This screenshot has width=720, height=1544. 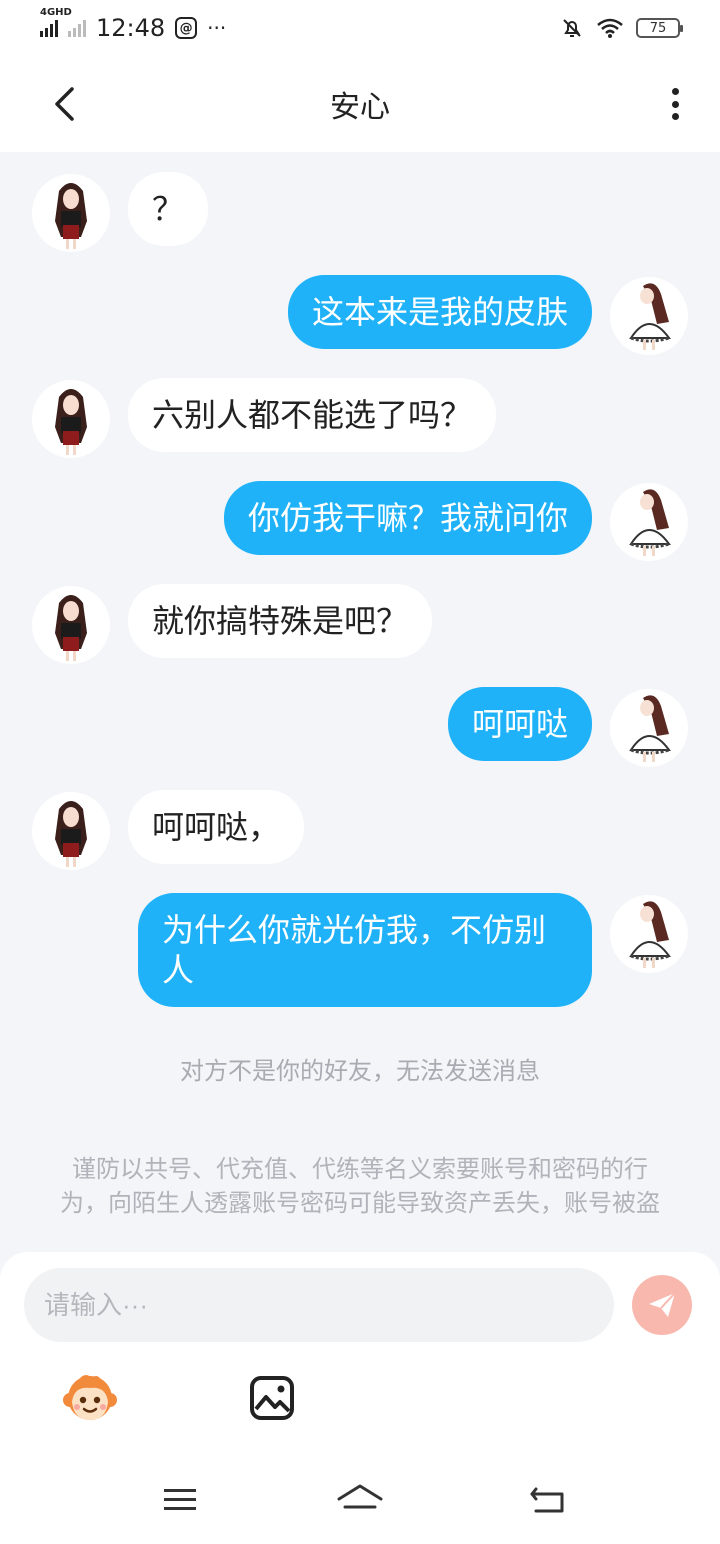 What do you see at coordinates (360, 1496) in the screenshot?
I see `home-icon` at bounding box center [360, 1496].